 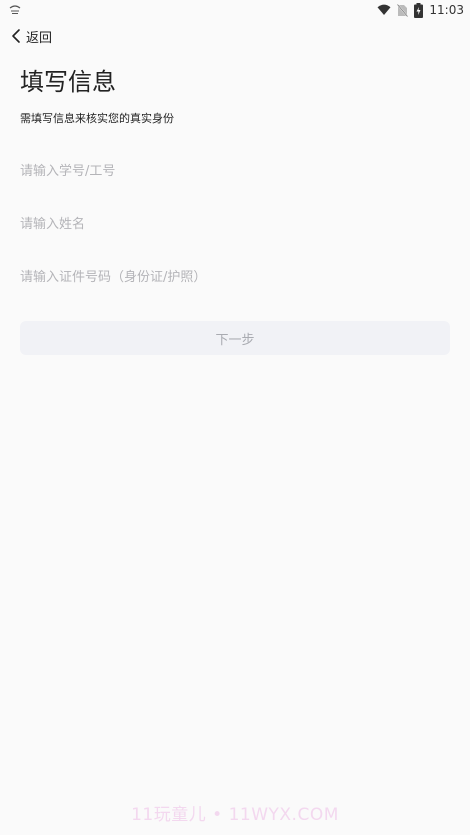 I want to click on wifi-icon, so click(x=384, y=9).